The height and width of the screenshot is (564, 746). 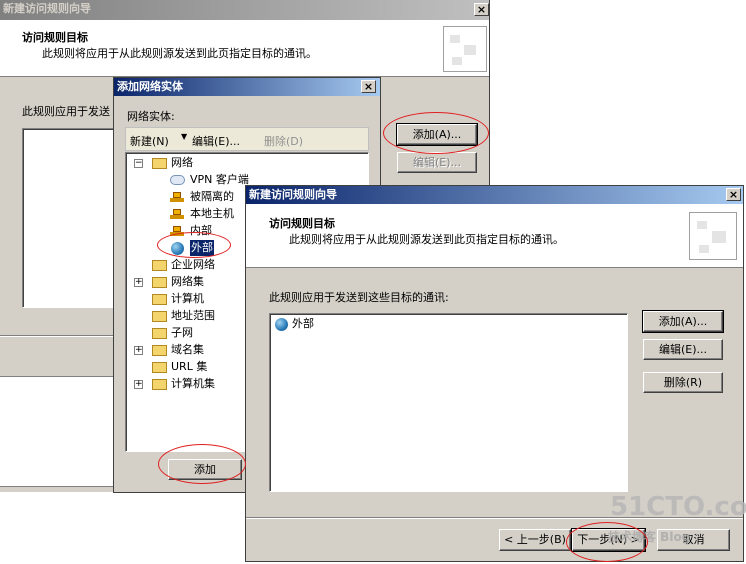 What do you see at coordinates (187, 298) in the screenshot?
I see `tree-item-label: 计算机` at bounding box center [187, 298].